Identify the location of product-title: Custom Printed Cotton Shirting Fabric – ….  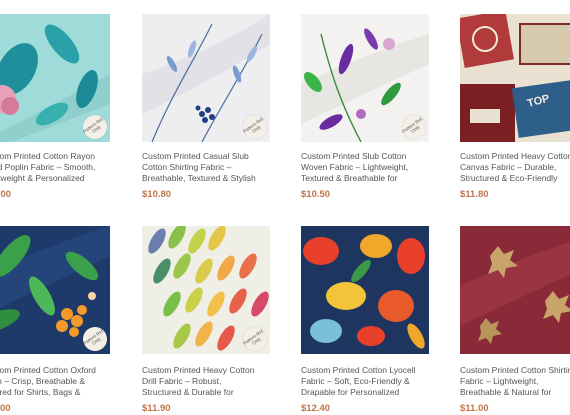
(515, 381).